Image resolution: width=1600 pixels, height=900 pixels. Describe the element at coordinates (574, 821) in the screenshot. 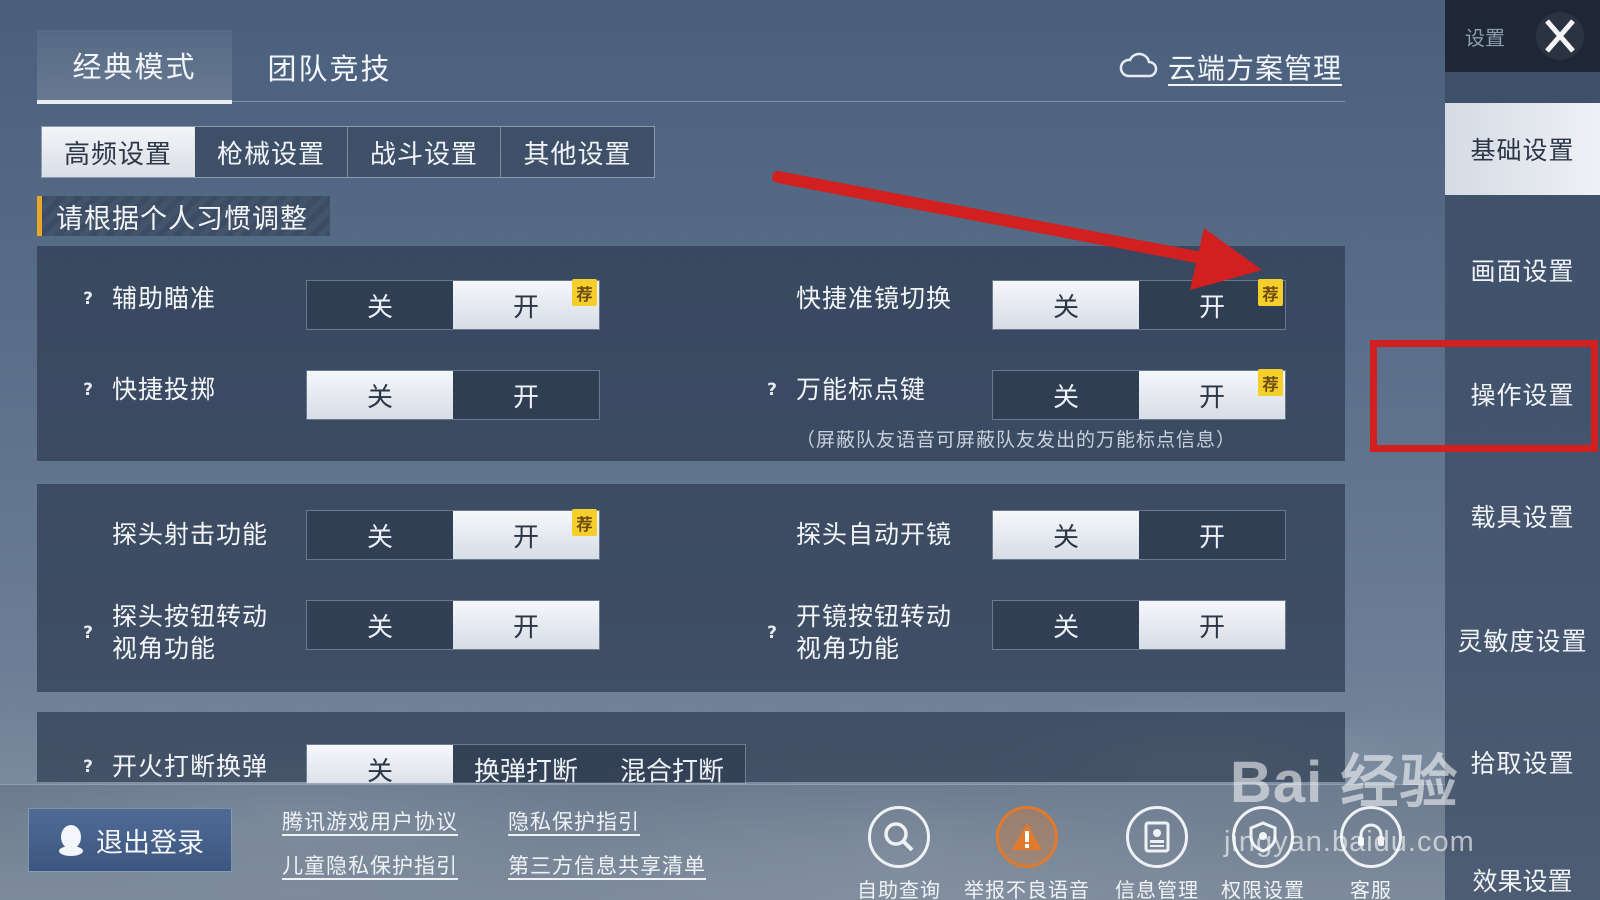

I see `privacy-guide-link: 隐私保护指引` at that location.